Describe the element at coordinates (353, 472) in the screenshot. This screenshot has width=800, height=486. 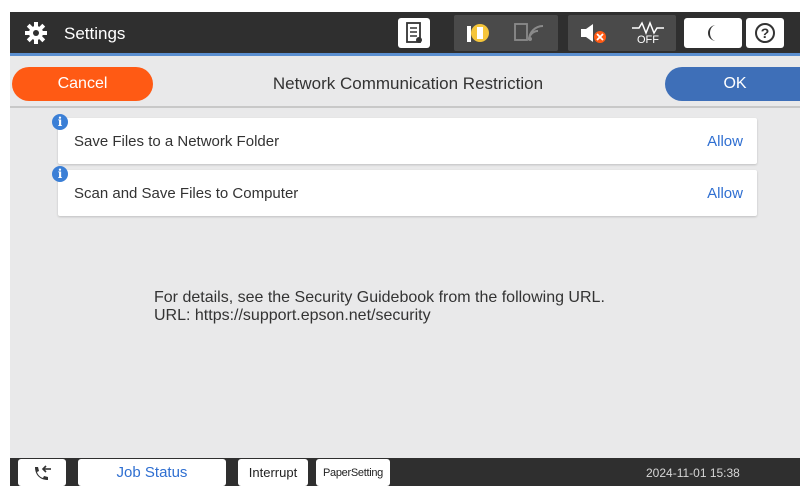
I see `paper-setting-button: PaperSetting` at that location.